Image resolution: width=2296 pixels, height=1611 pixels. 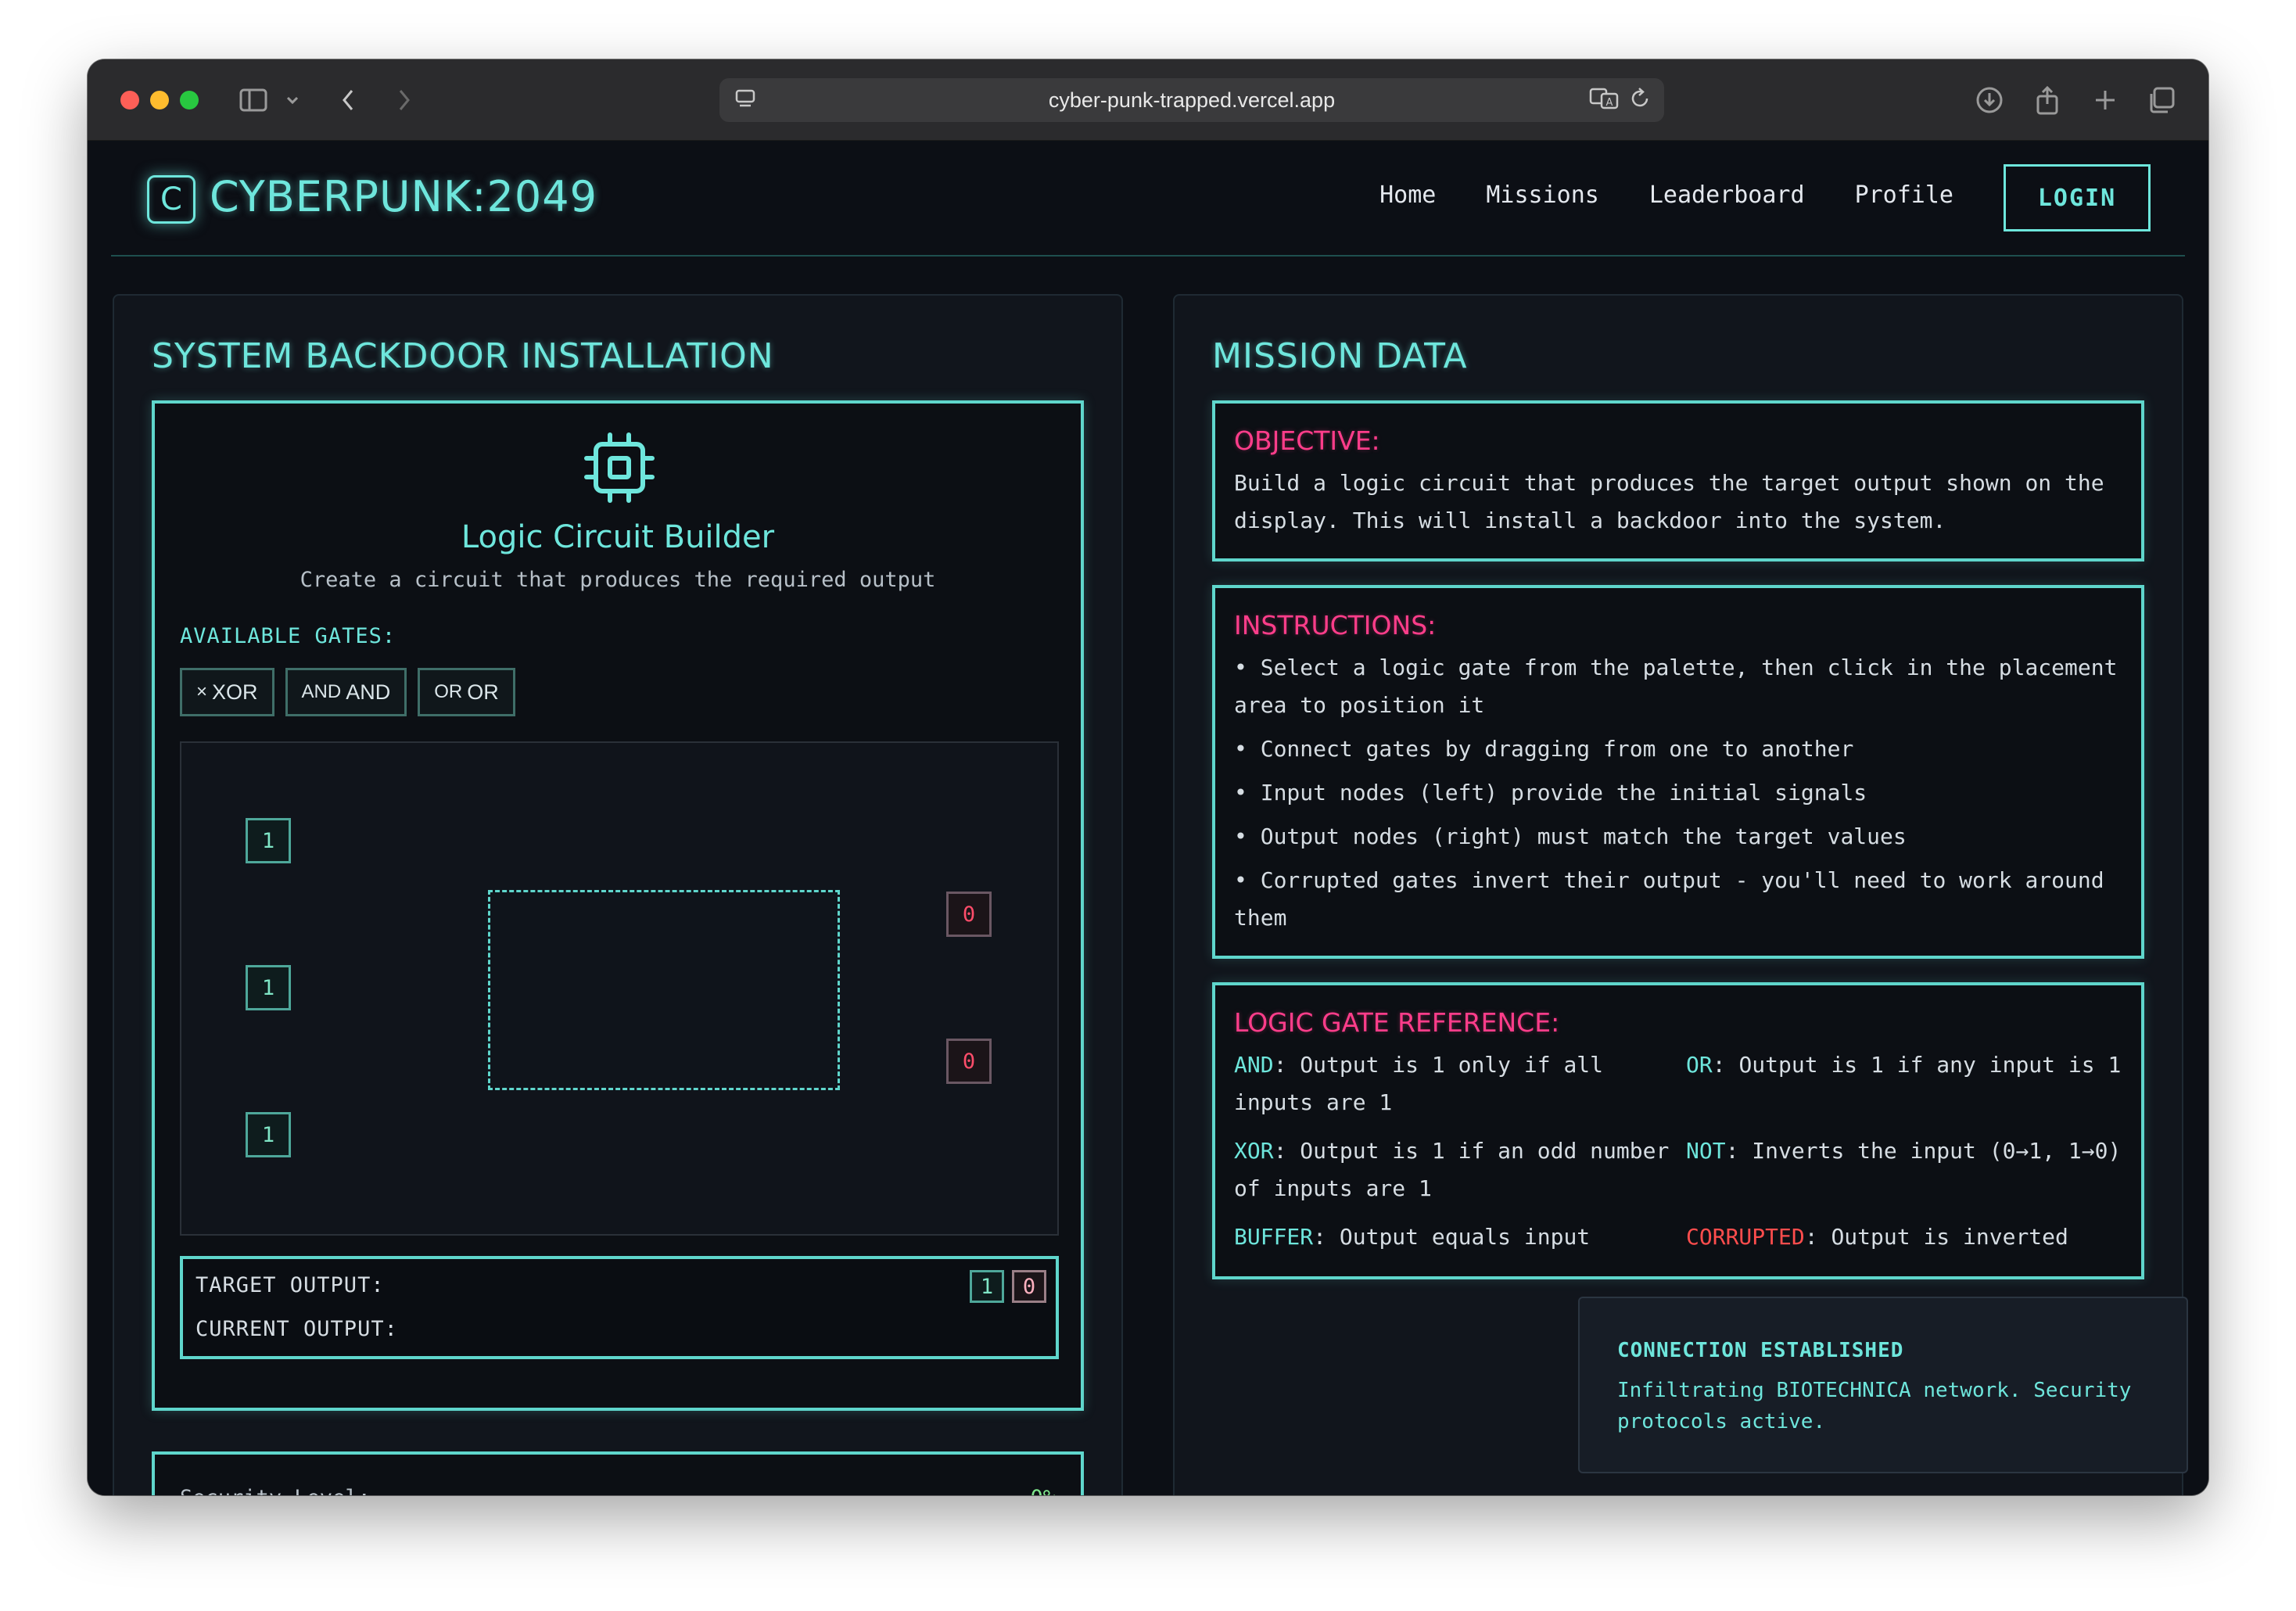 What do you see at coordinates (619, 1307) in the screenshot?
I see `output-display: TARGET OUTPUT: CURRENT OUTPUT: 1 0` at bounding box center [619, 1307].